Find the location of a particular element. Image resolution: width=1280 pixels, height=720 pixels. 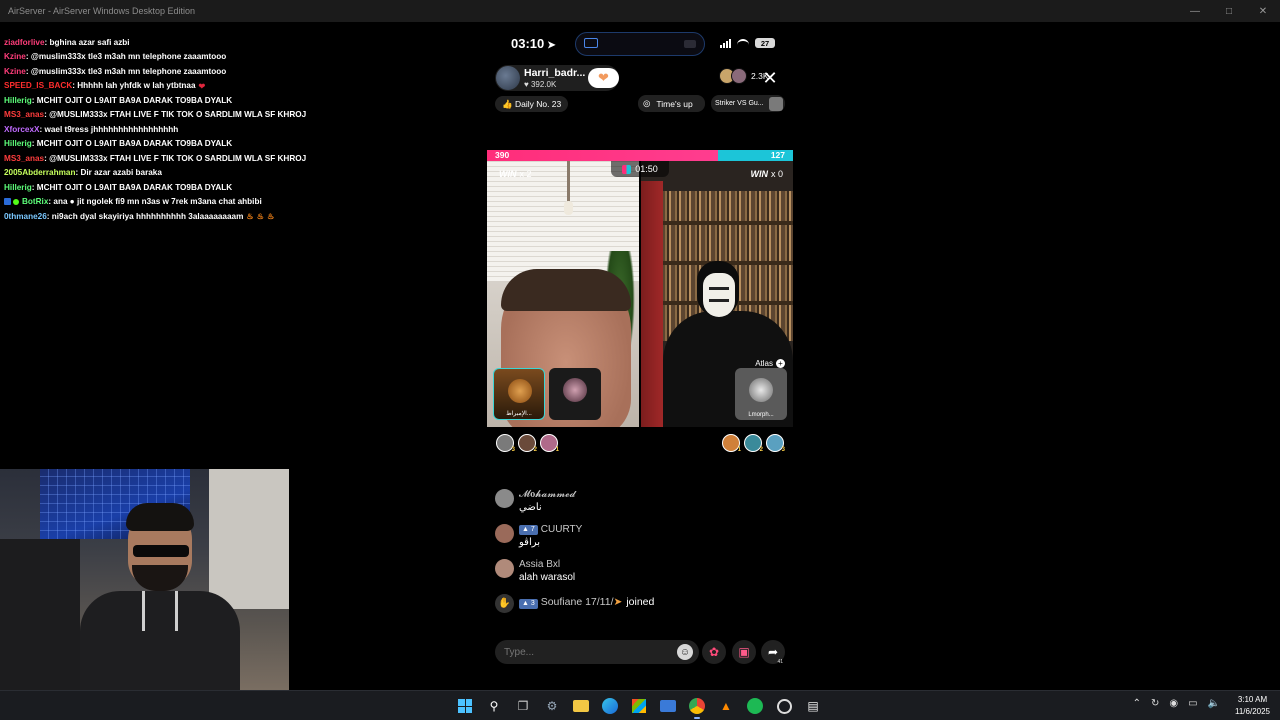

windows-logo-icon is located at coordinates (465, 706).